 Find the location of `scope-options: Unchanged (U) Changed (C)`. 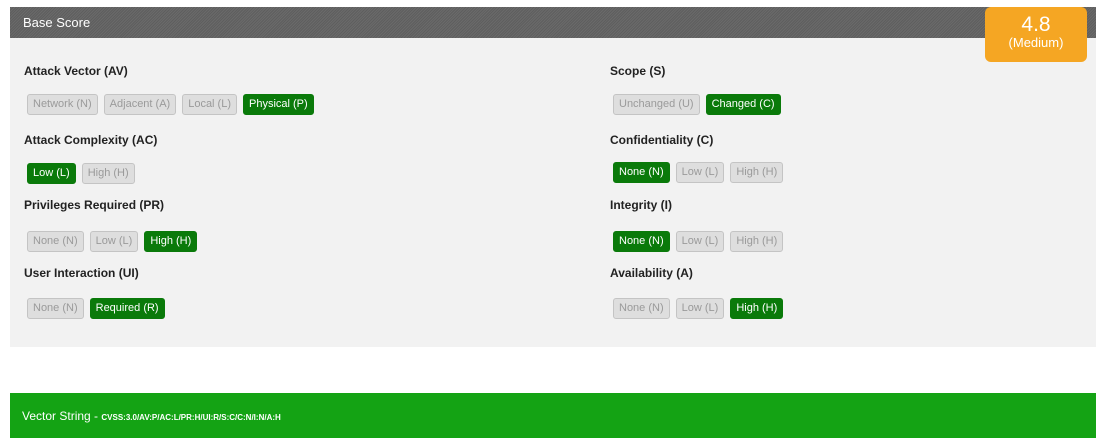

scope-options: Unchanged (U) Changed (C) is located at coordinates (697, 104).